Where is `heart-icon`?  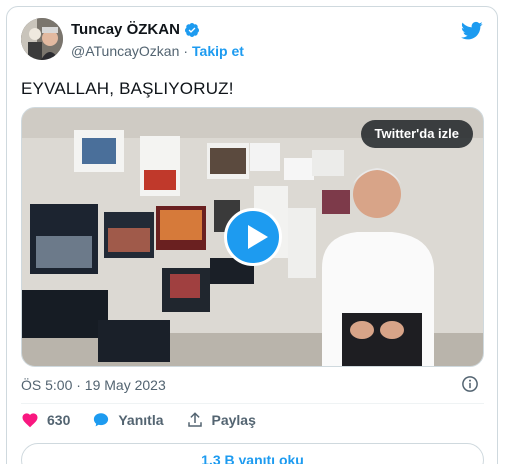
heart-icon is located at coordinates (30, 420).